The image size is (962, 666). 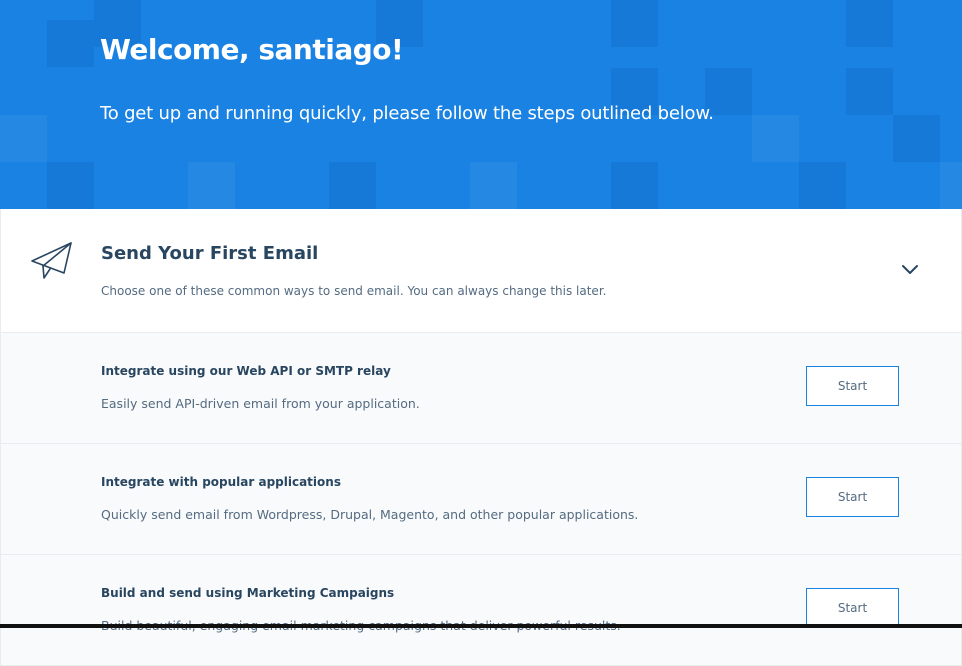 What do you see at coordinates (910, 269) in the screenshot?
I see `chevron-down-icon` at bounding box center [910, 269].